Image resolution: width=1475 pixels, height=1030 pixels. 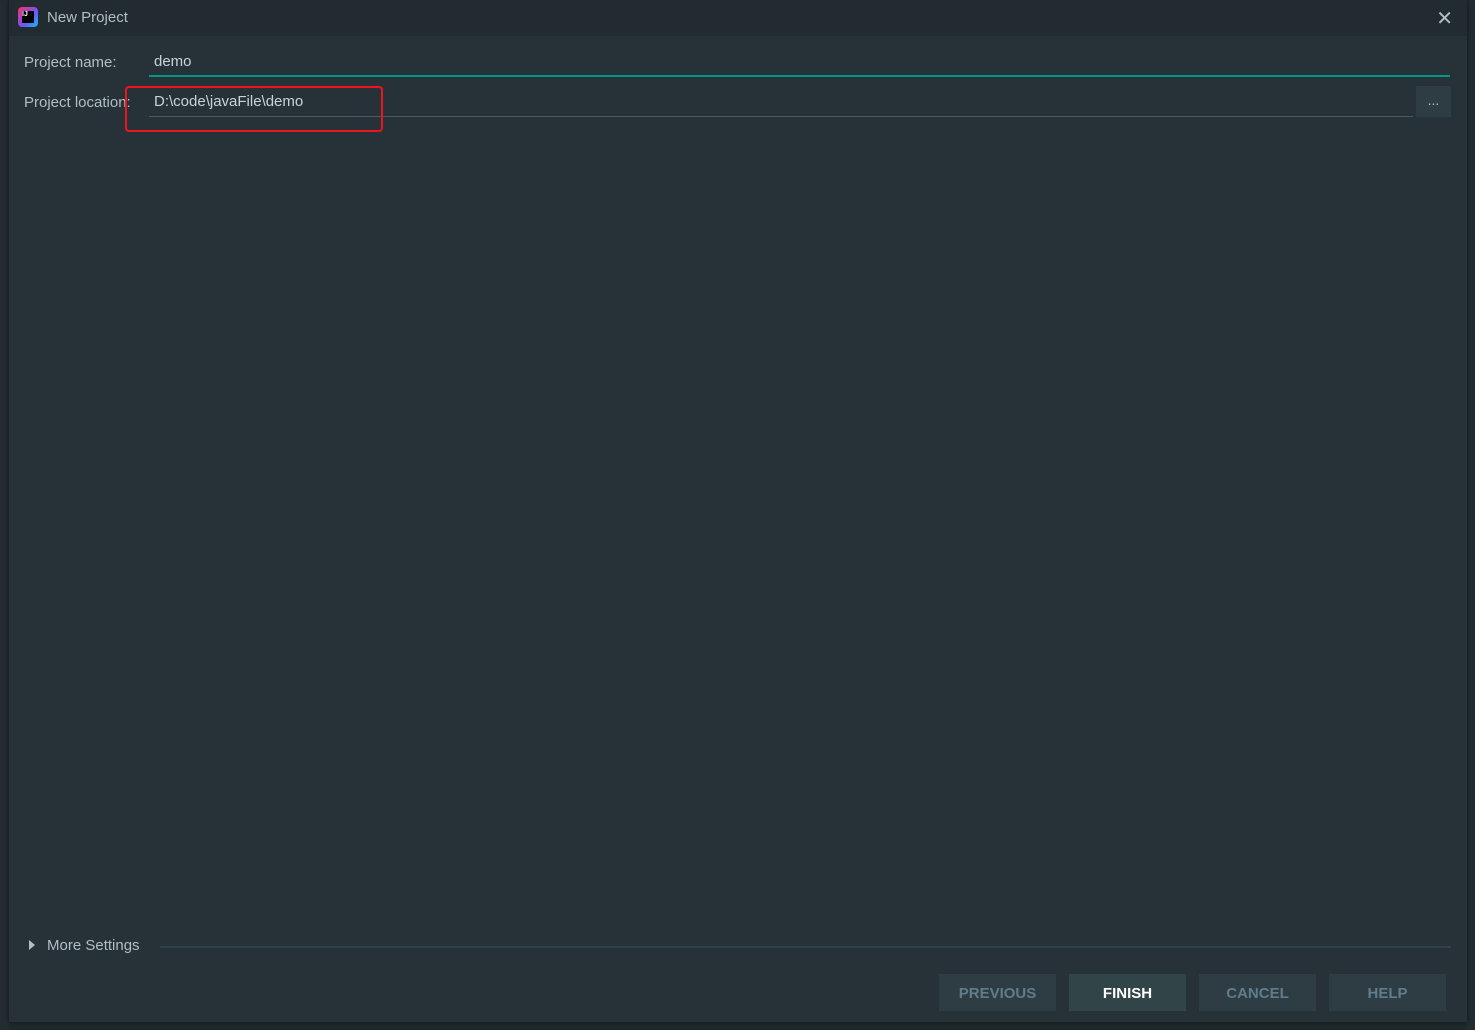 I want to click on intellij-logo-icon: IJ, so click(x=28, y=17).